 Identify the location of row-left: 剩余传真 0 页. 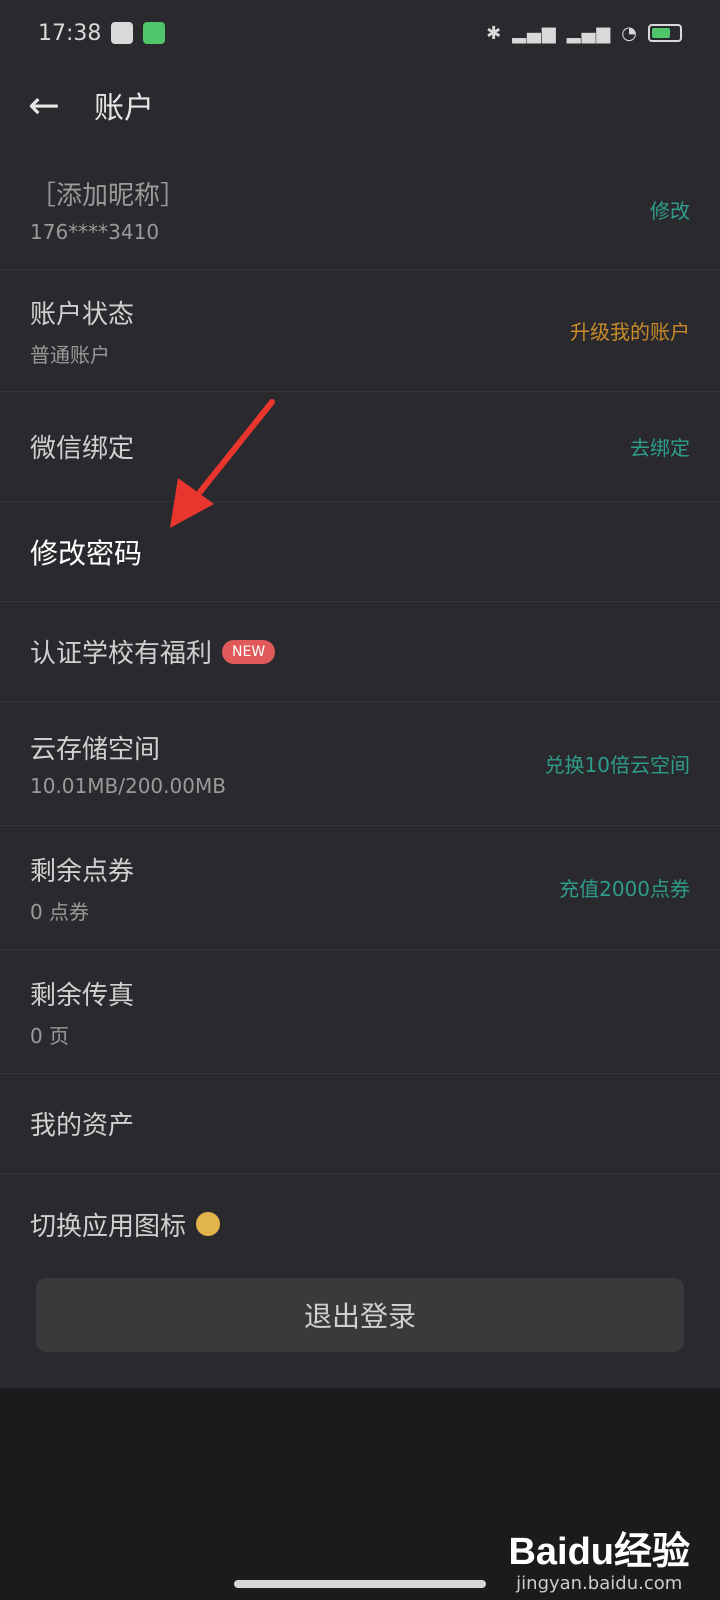
(82, 1012).